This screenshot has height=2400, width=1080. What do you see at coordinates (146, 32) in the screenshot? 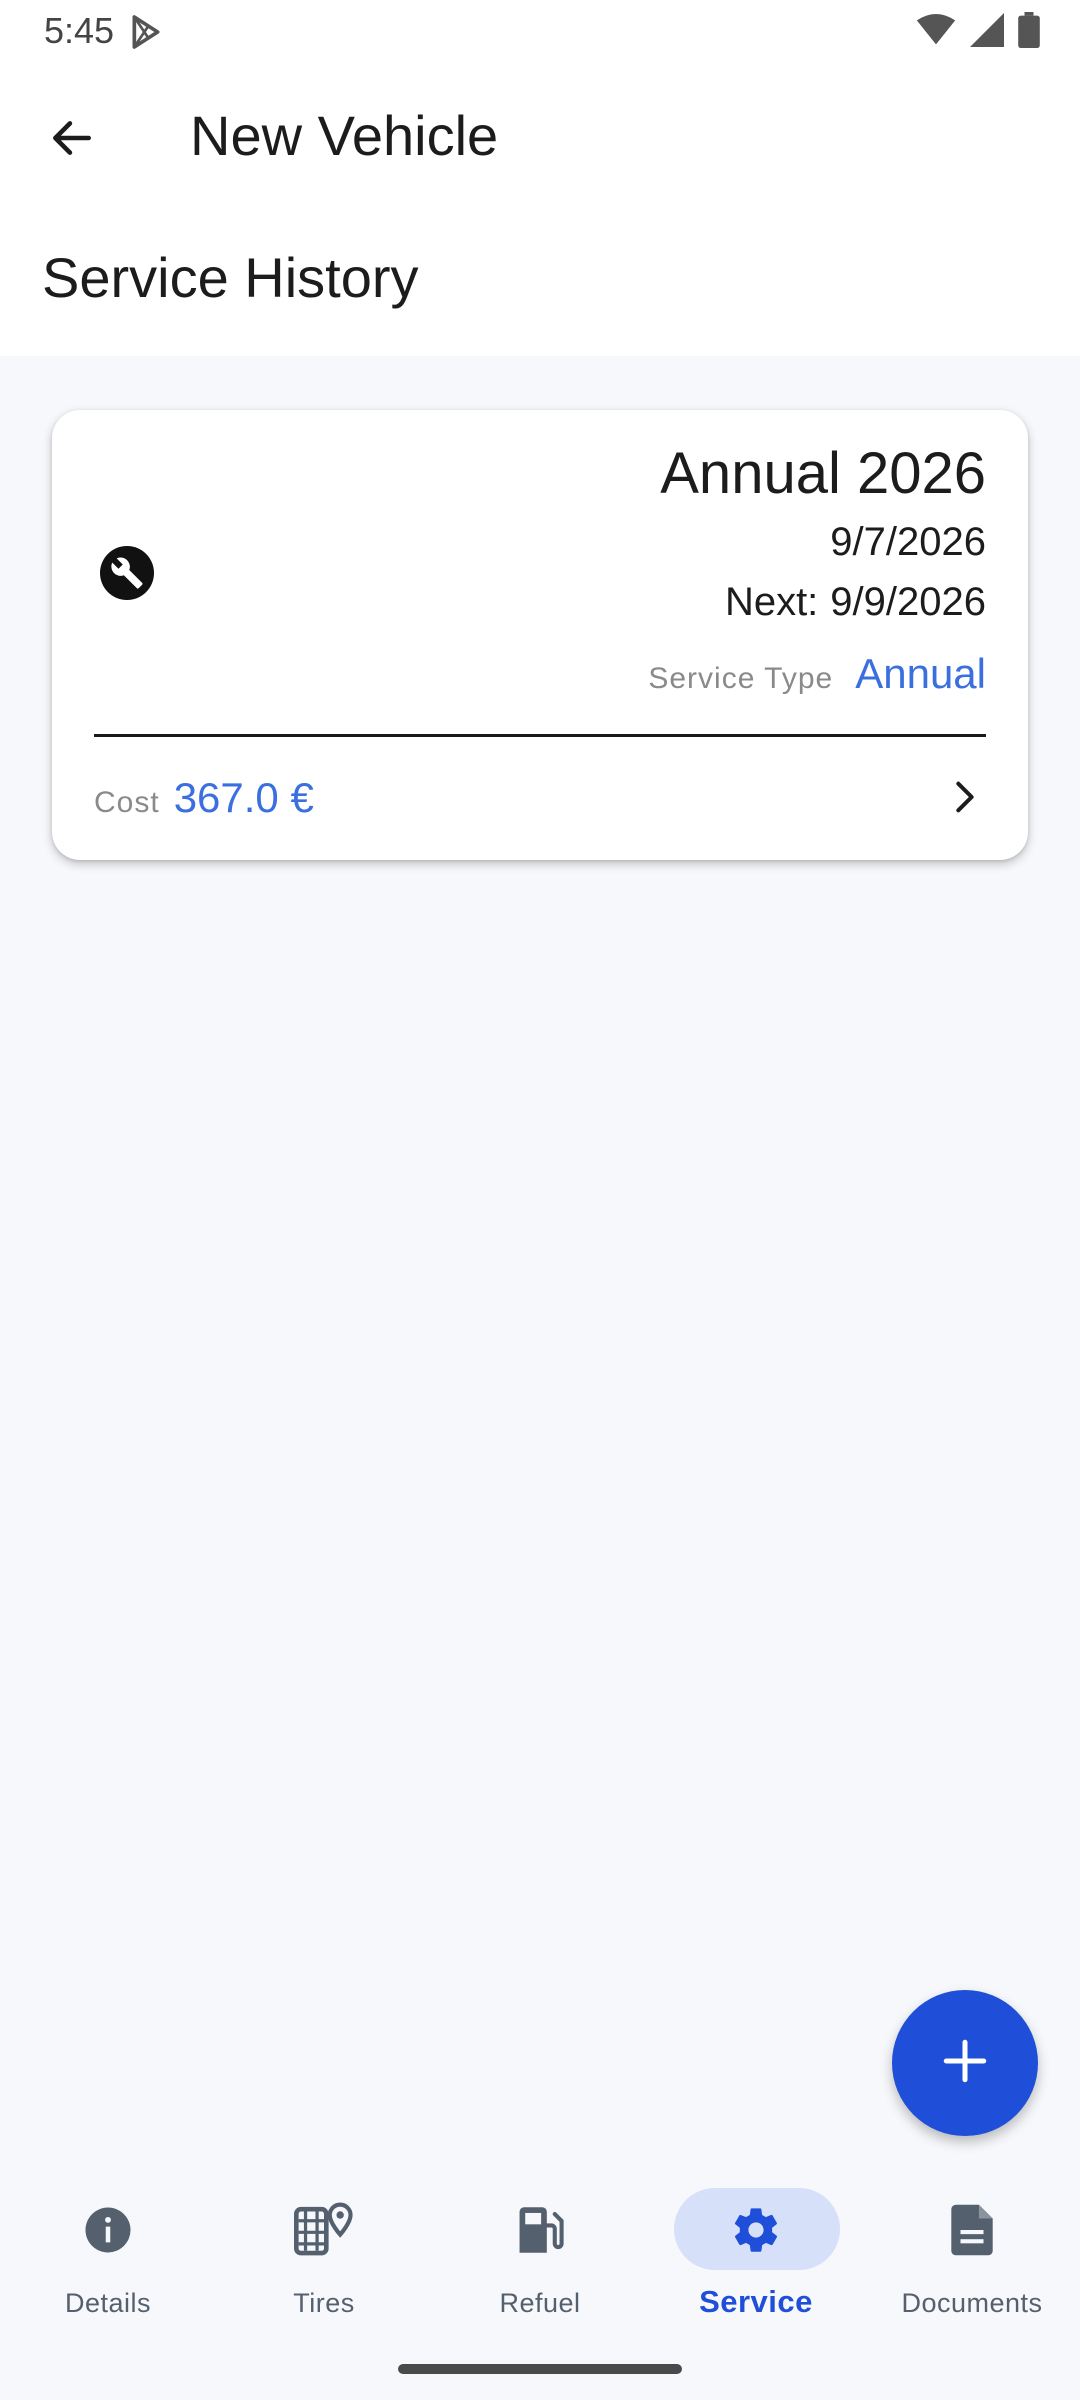
I see `play-store-icon` at bounding box center [146, 32].